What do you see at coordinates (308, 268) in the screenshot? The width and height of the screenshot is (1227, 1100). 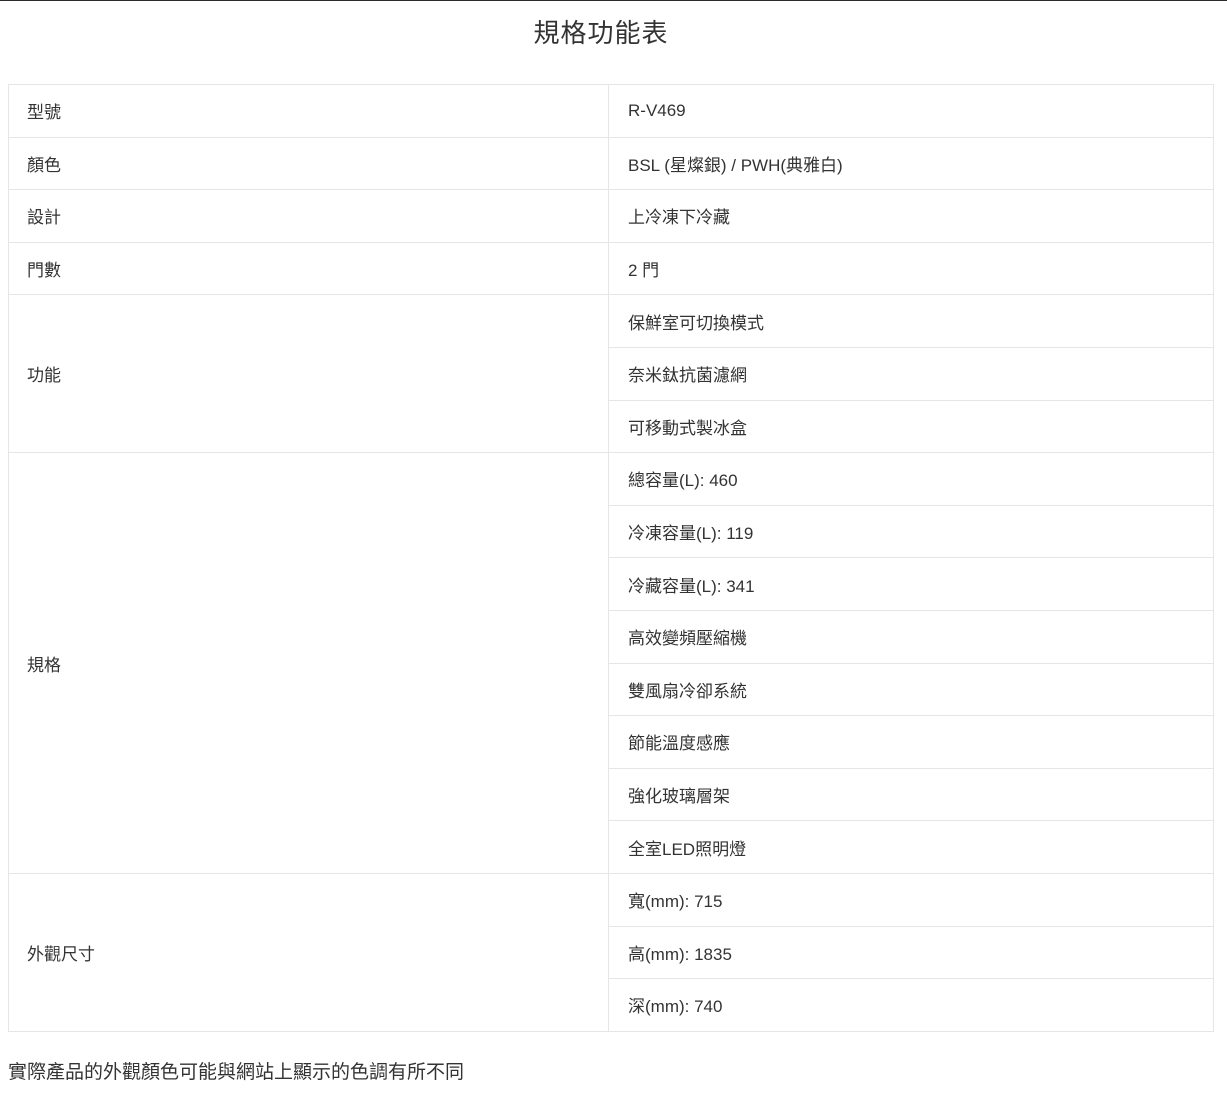 I see `spec-label: 門數` at bounding box center [308, 268].